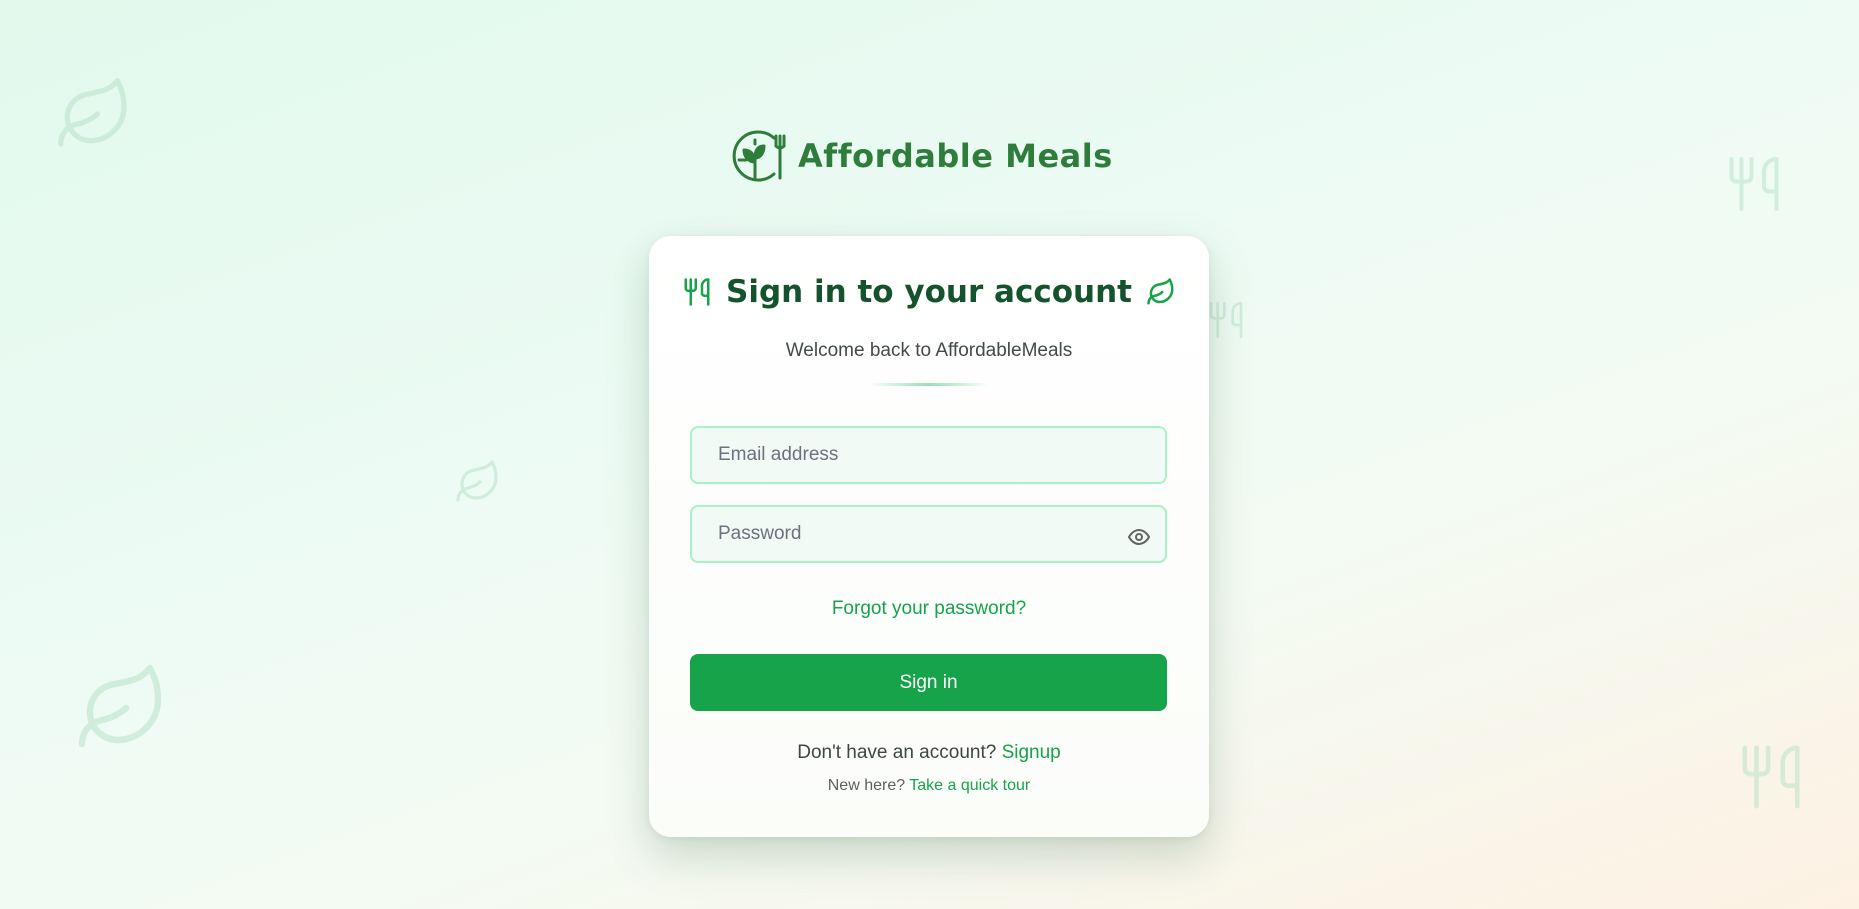 Image resolution: width=1859 pixels, height=909 pixels. I want to click on signup-row: Don't have an account? Signup, so click(929, 753).